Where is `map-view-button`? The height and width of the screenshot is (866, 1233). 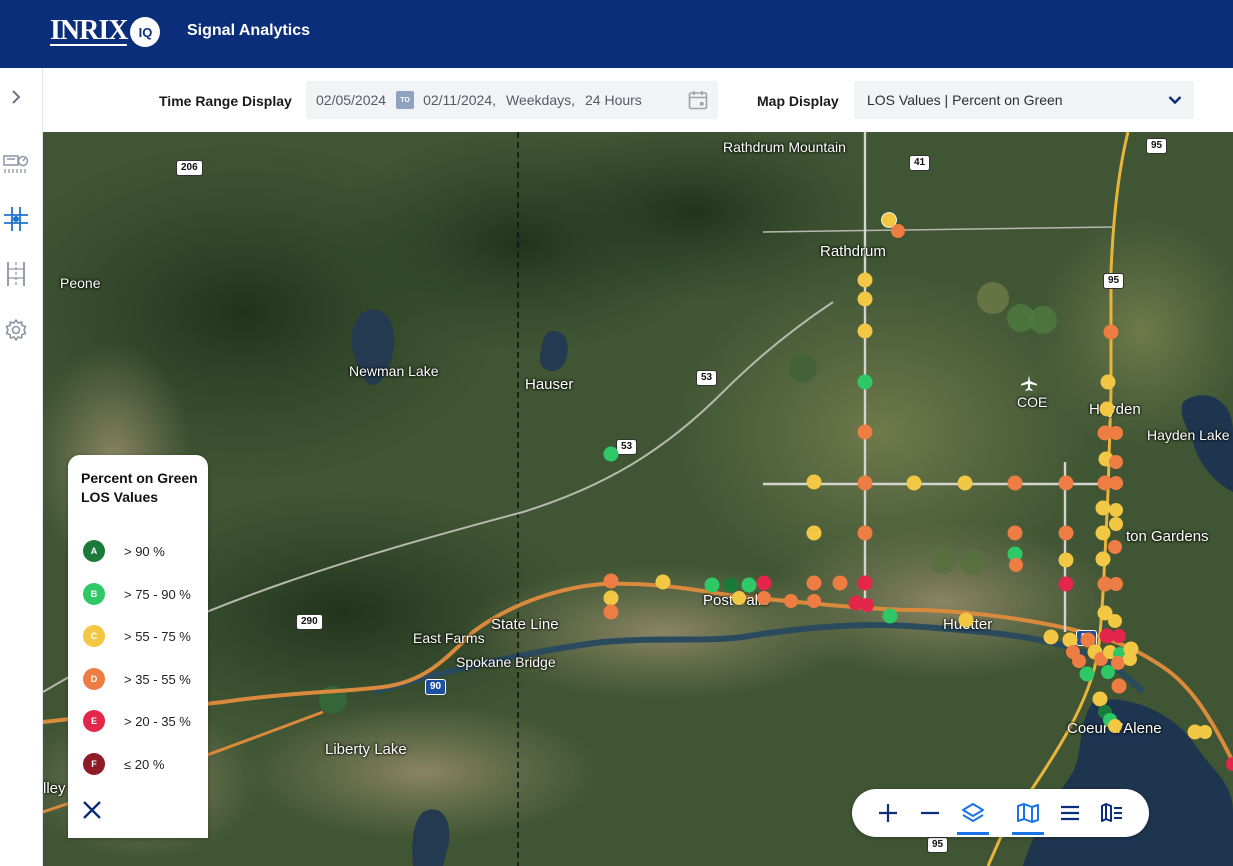
map-view-button is located at coordinates (1028, 817).